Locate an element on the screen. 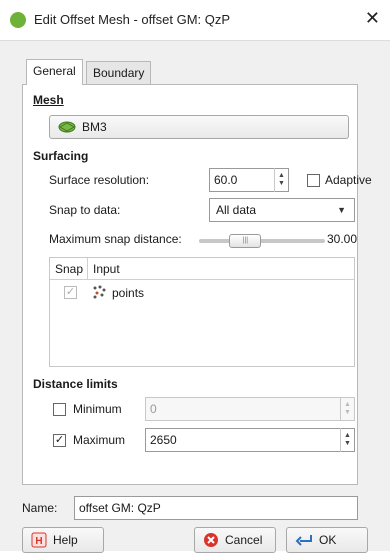 Image resolution: width=390 pixels, height=553 pixels. minimum-spinner-icon: ▲ ▼ is located at coordinates (347, 409).